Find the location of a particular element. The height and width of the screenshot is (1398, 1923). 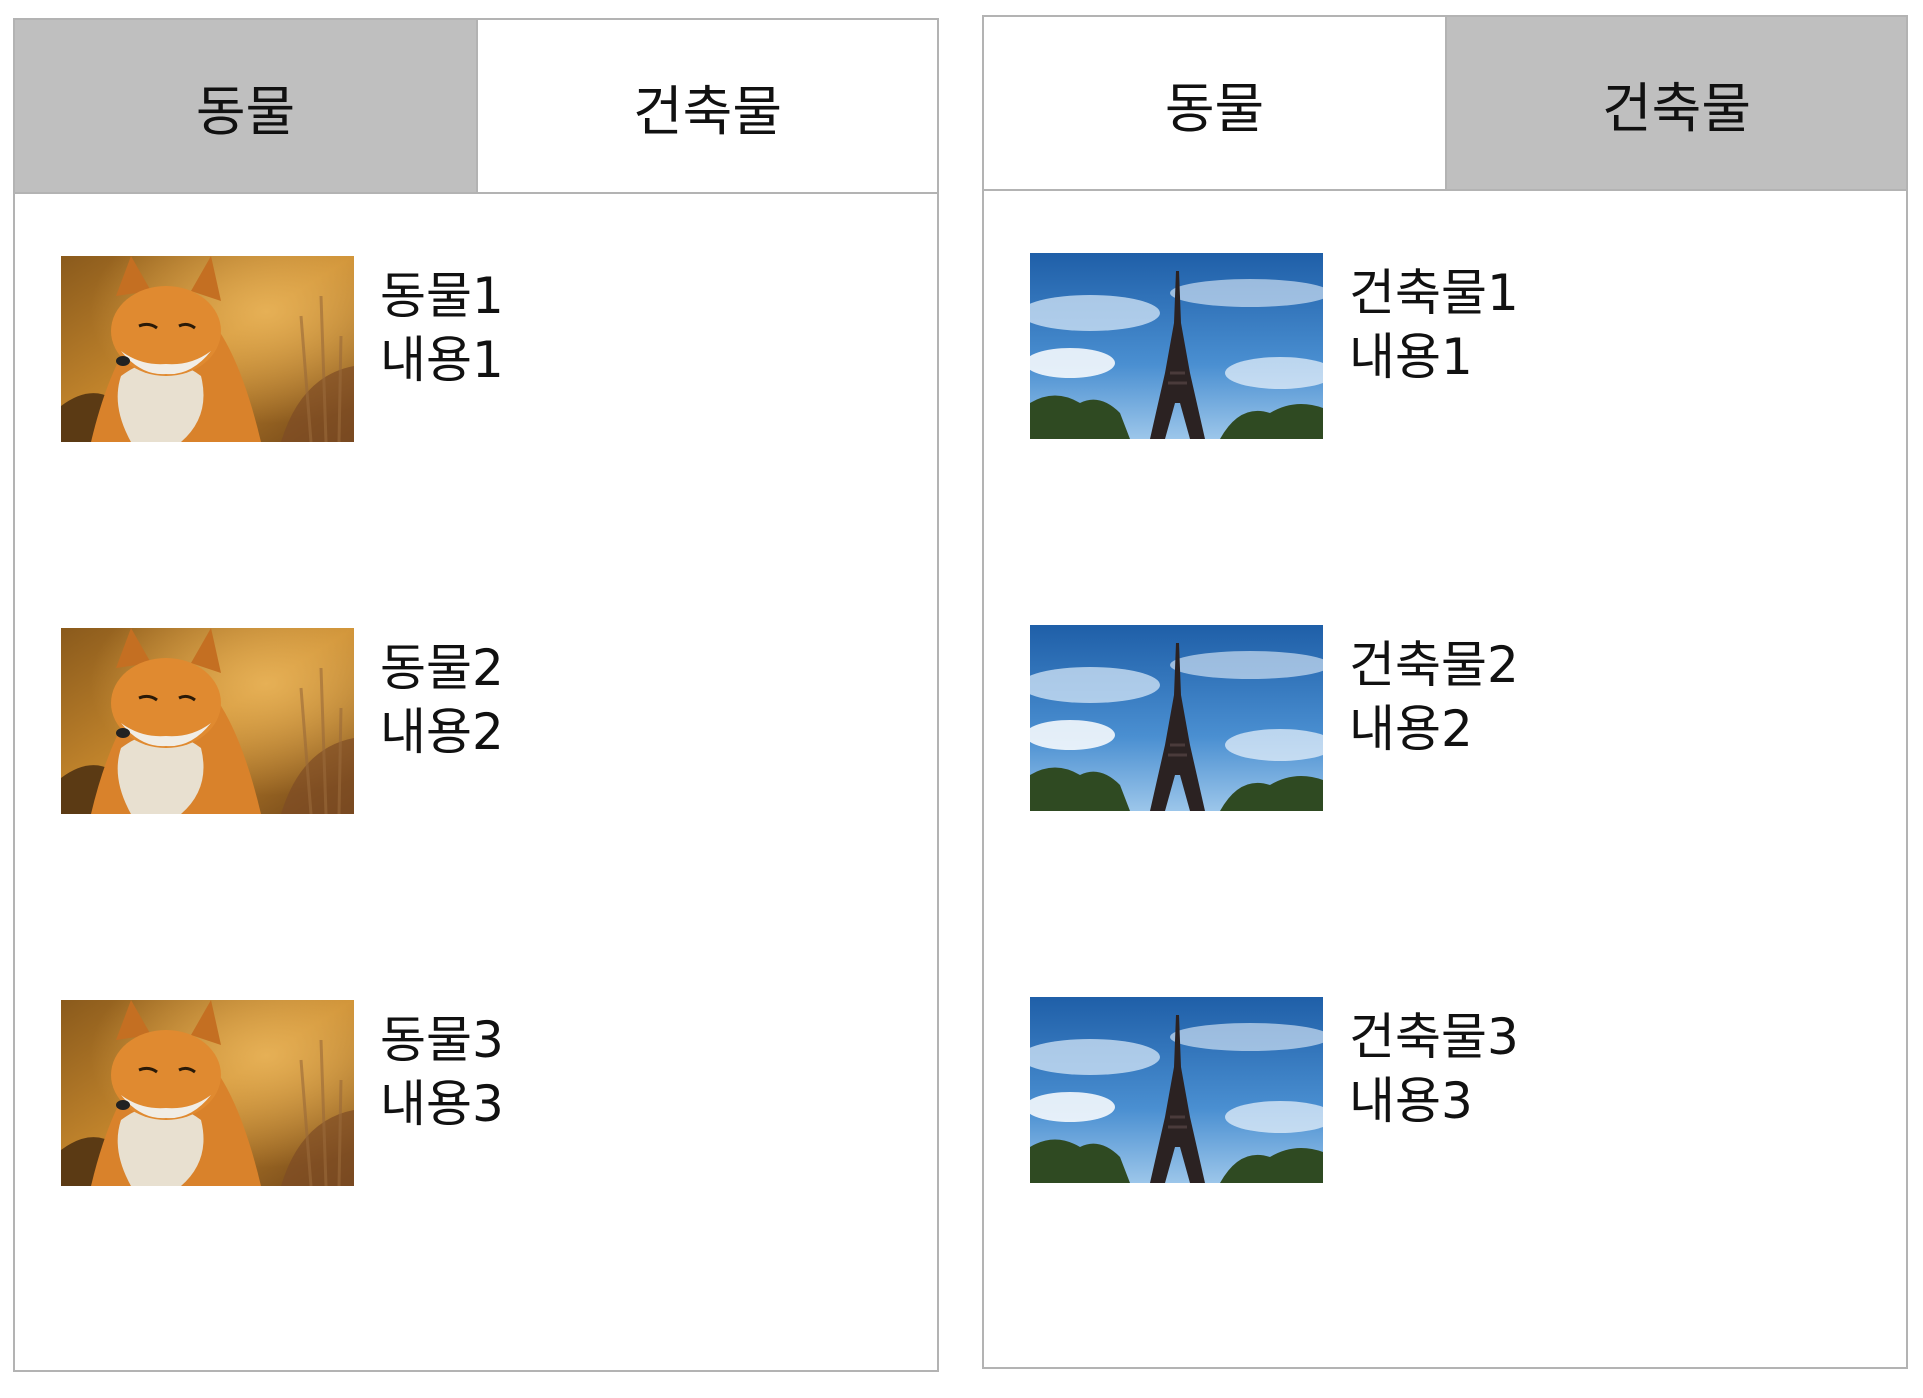

item-title: 건축물1 is located at coordinates (1434, 293).